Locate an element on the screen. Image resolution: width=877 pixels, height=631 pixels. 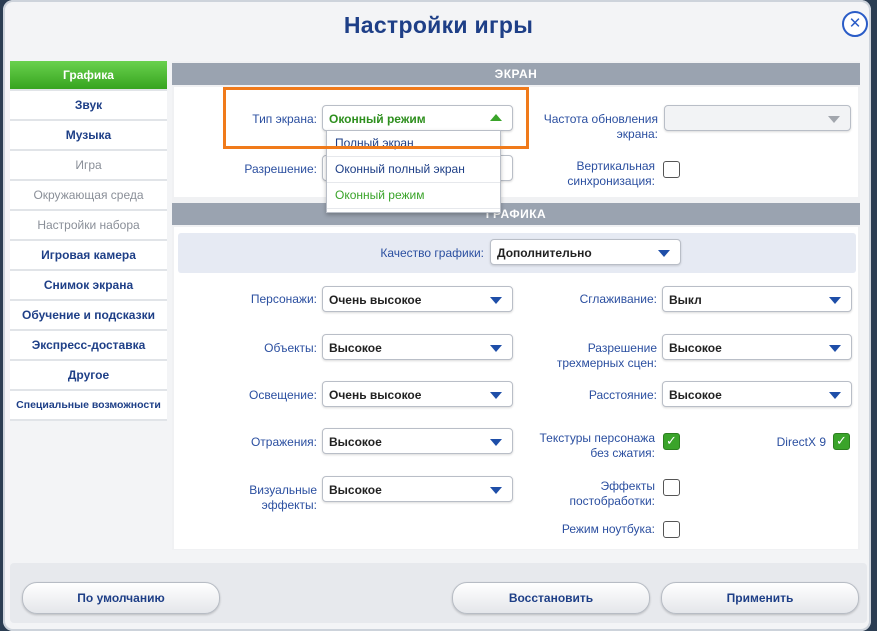
apply-button: Применить is located at coordinates (760, 598).